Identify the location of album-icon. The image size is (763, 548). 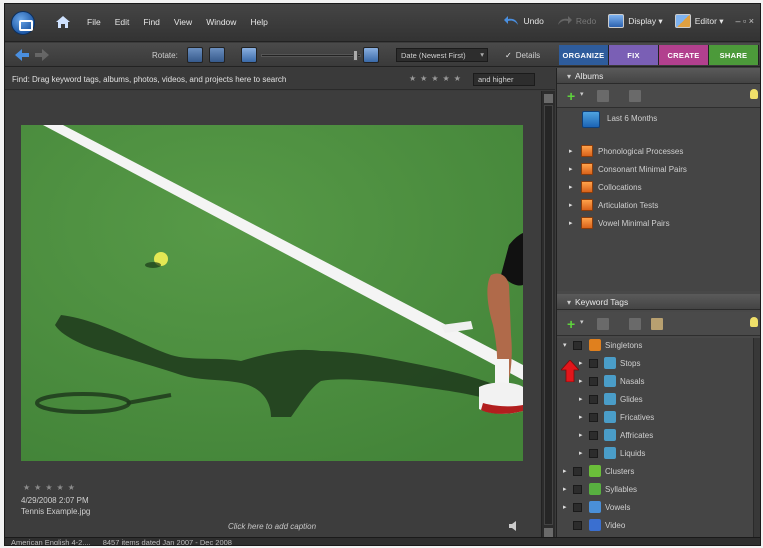
(587, 151).